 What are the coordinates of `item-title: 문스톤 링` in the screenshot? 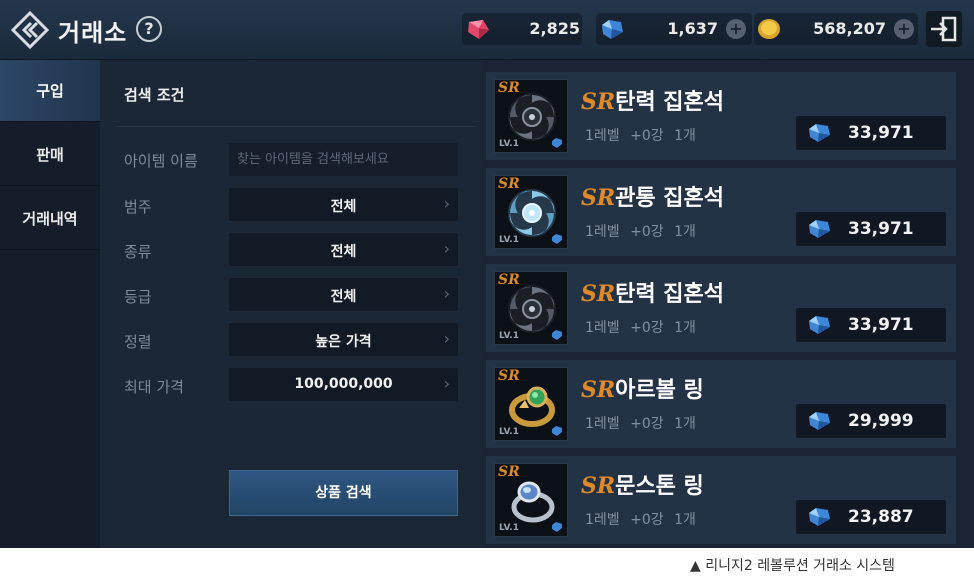 It's located at (659, 486).